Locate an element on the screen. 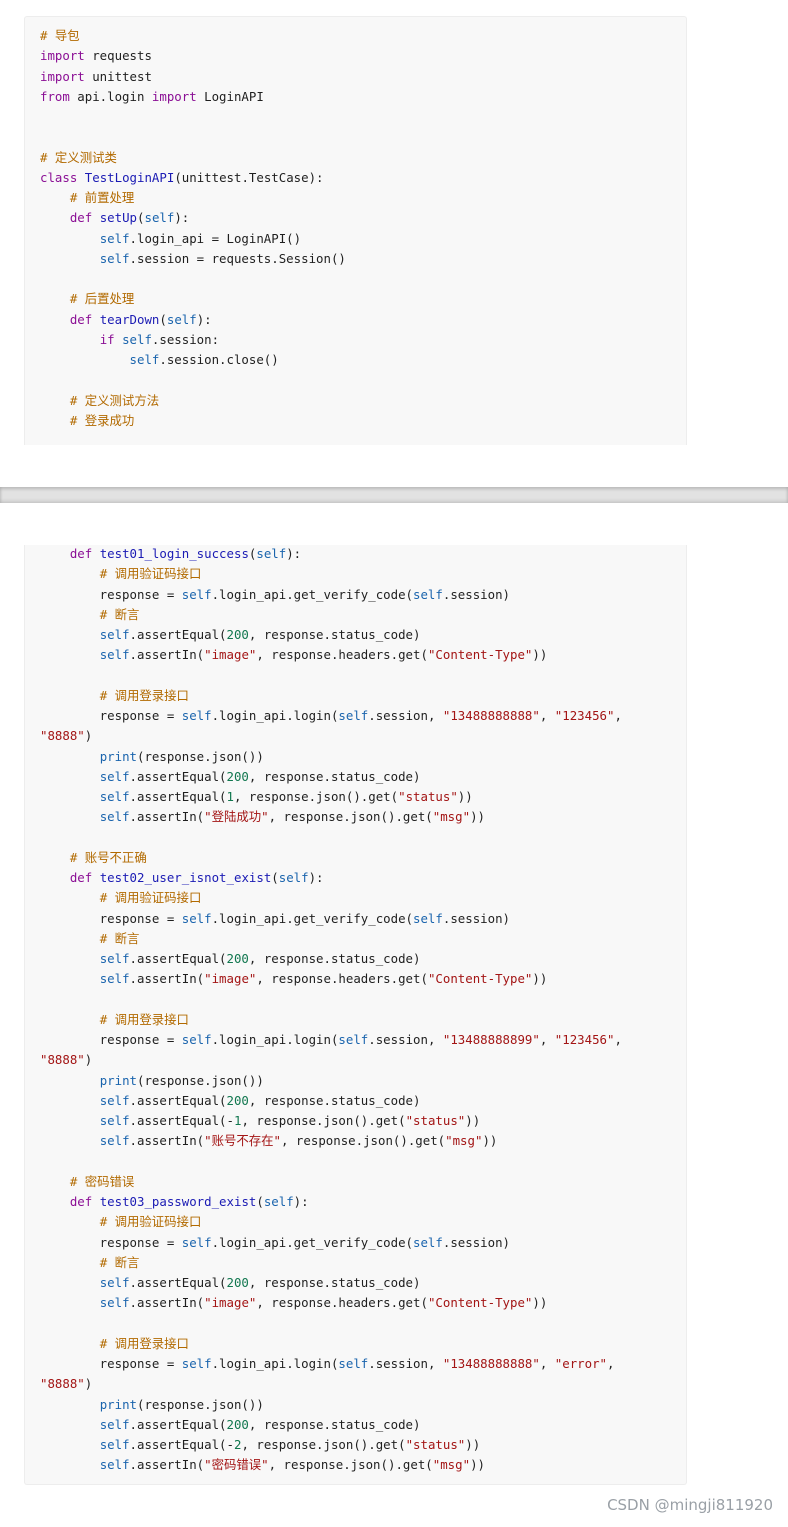 Image resolution: width=788 pixels, height=1527 pixels. code-line: self.session = requests.Session() is located at coordinates (222, 258).